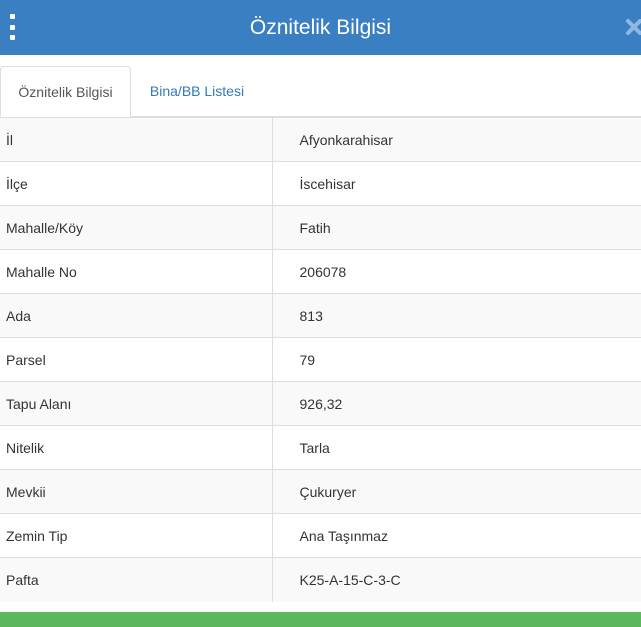 The width and height of the screenshot is (641, 627). I want to click on attribute-value: Fatih, so click(456, 227).